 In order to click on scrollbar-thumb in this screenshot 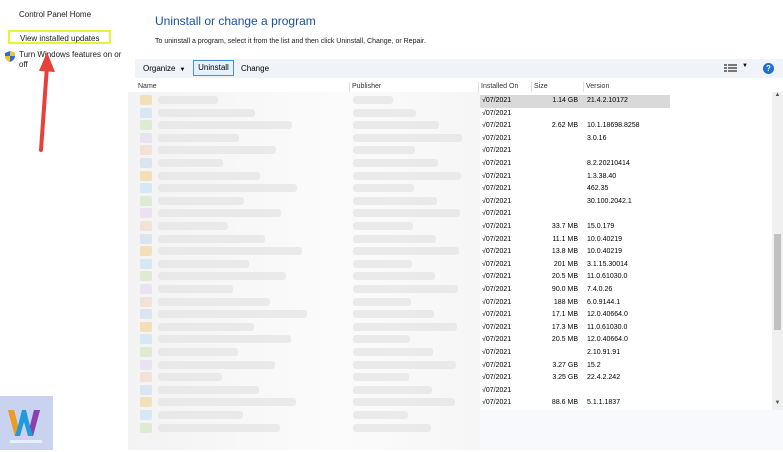, I will do `click(777, 282)`.